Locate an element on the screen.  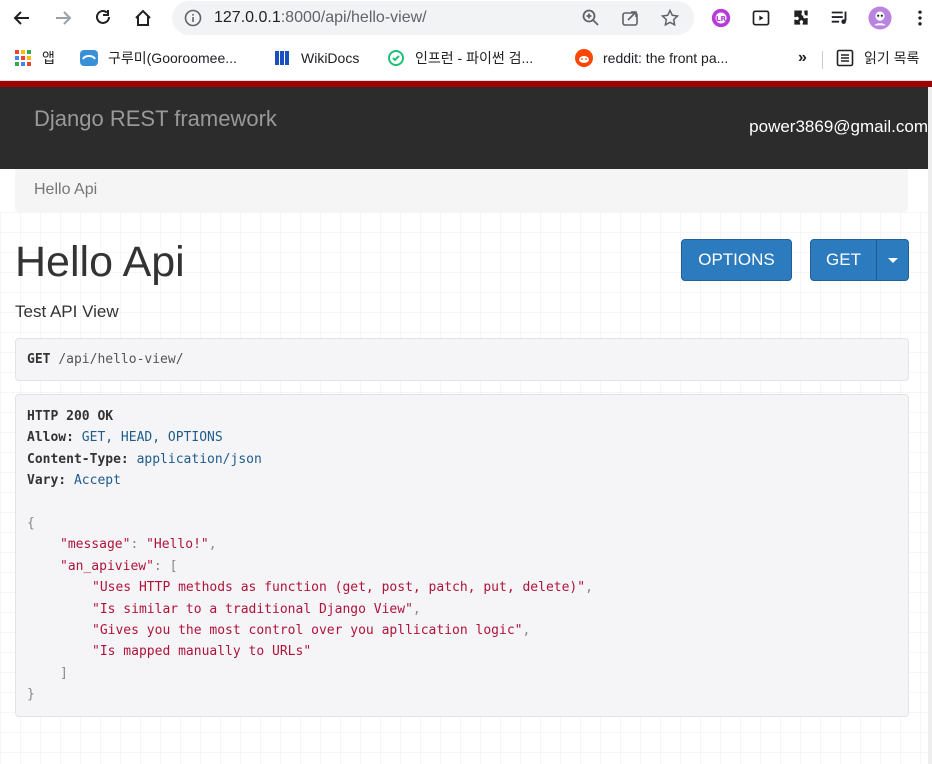
address-bar: 127.0.0.1:8000/api/hello-view/ is located at coordinates (433, 18).